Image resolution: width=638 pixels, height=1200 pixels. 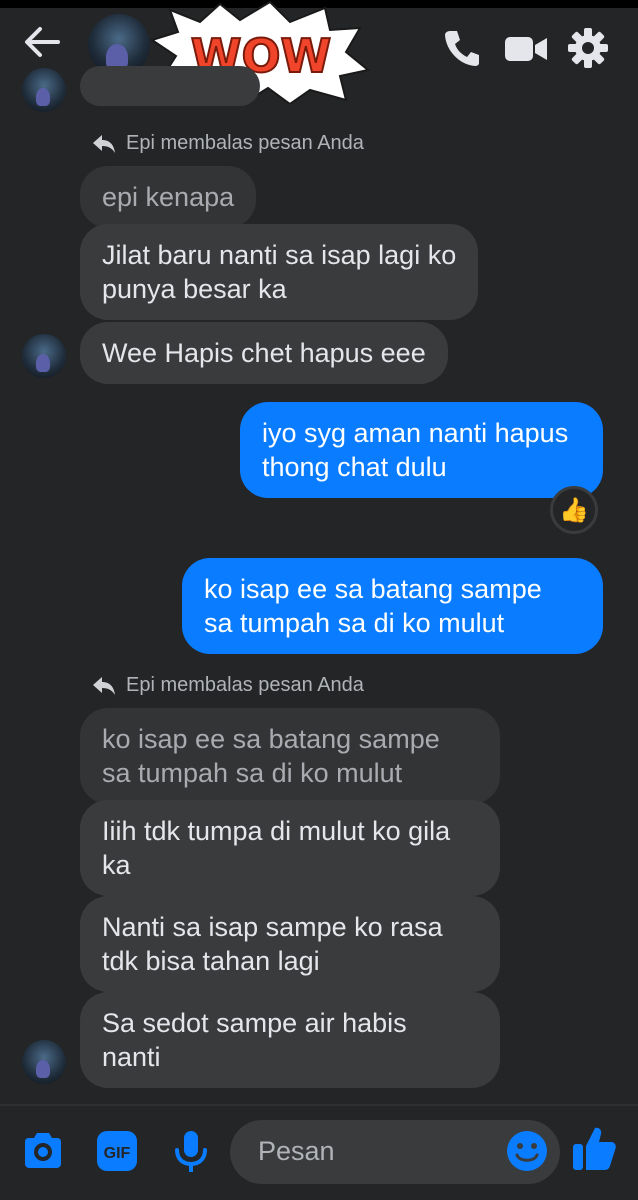 I want to click on previous-message-bubble, so click(x=170, y=86).